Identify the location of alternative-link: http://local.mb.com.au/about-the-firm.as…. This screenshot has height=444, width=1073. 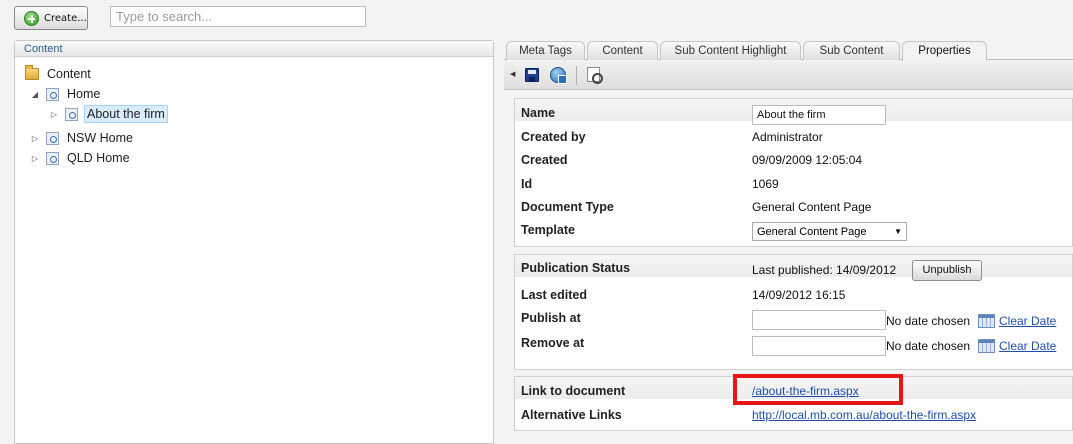
(864, 415).